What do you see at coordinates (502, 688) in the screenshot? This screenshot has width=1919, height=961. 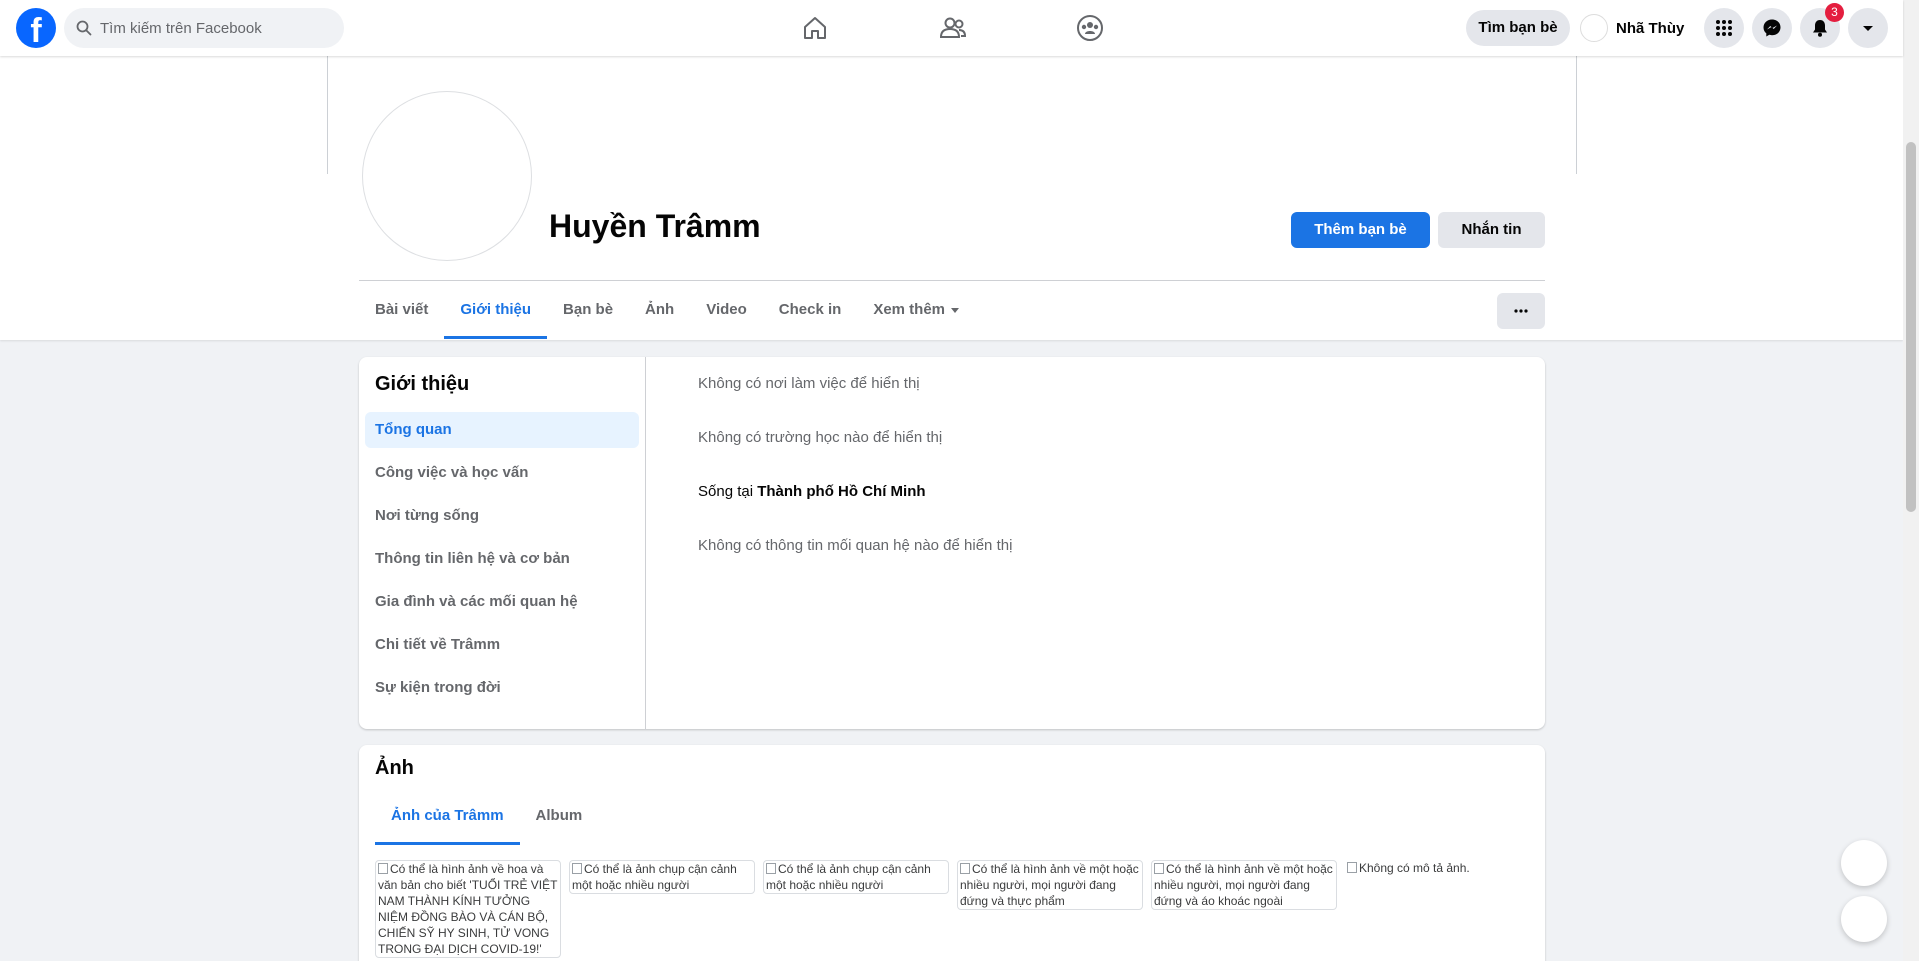 I see `about-menu-life-events: Sự kiện trong đời` at bounding box center [502, 688].